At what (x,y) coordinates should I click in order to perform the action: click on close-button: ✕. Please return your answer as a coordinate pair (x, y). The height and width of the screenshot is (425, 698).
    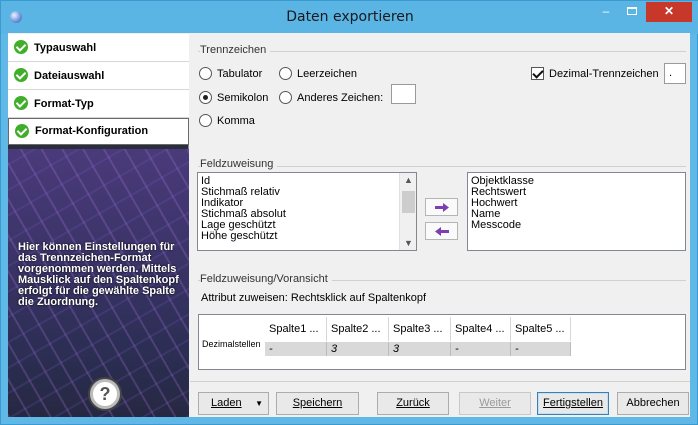
    Looking at the image, I should click on (669, 12).